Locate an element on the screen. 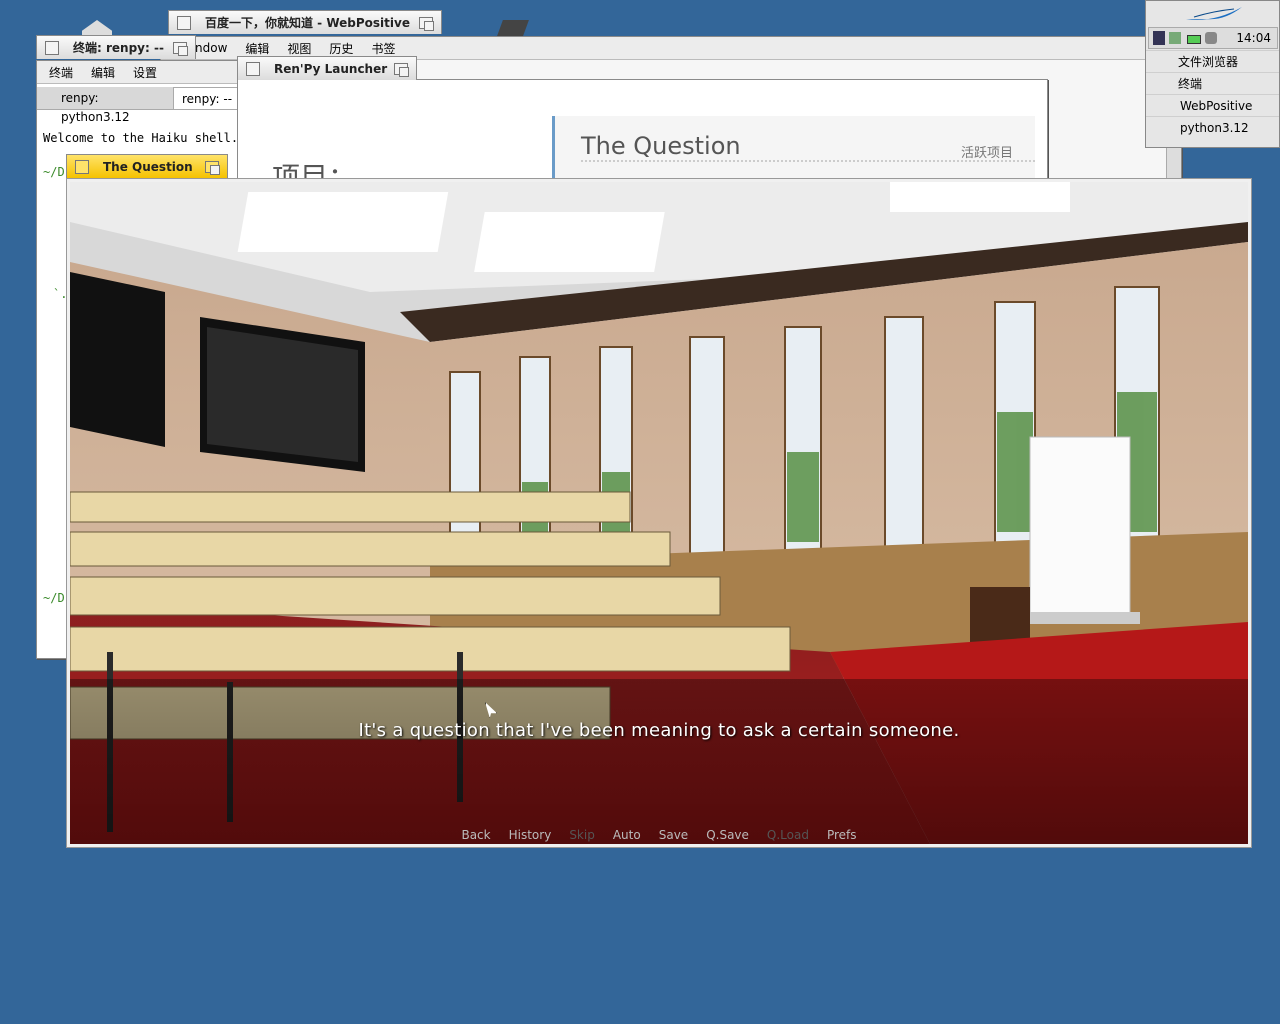 The image size is (1280, 1024). deskbar-item-webpositive: WebPositive is located at coordinates (1212, 105).